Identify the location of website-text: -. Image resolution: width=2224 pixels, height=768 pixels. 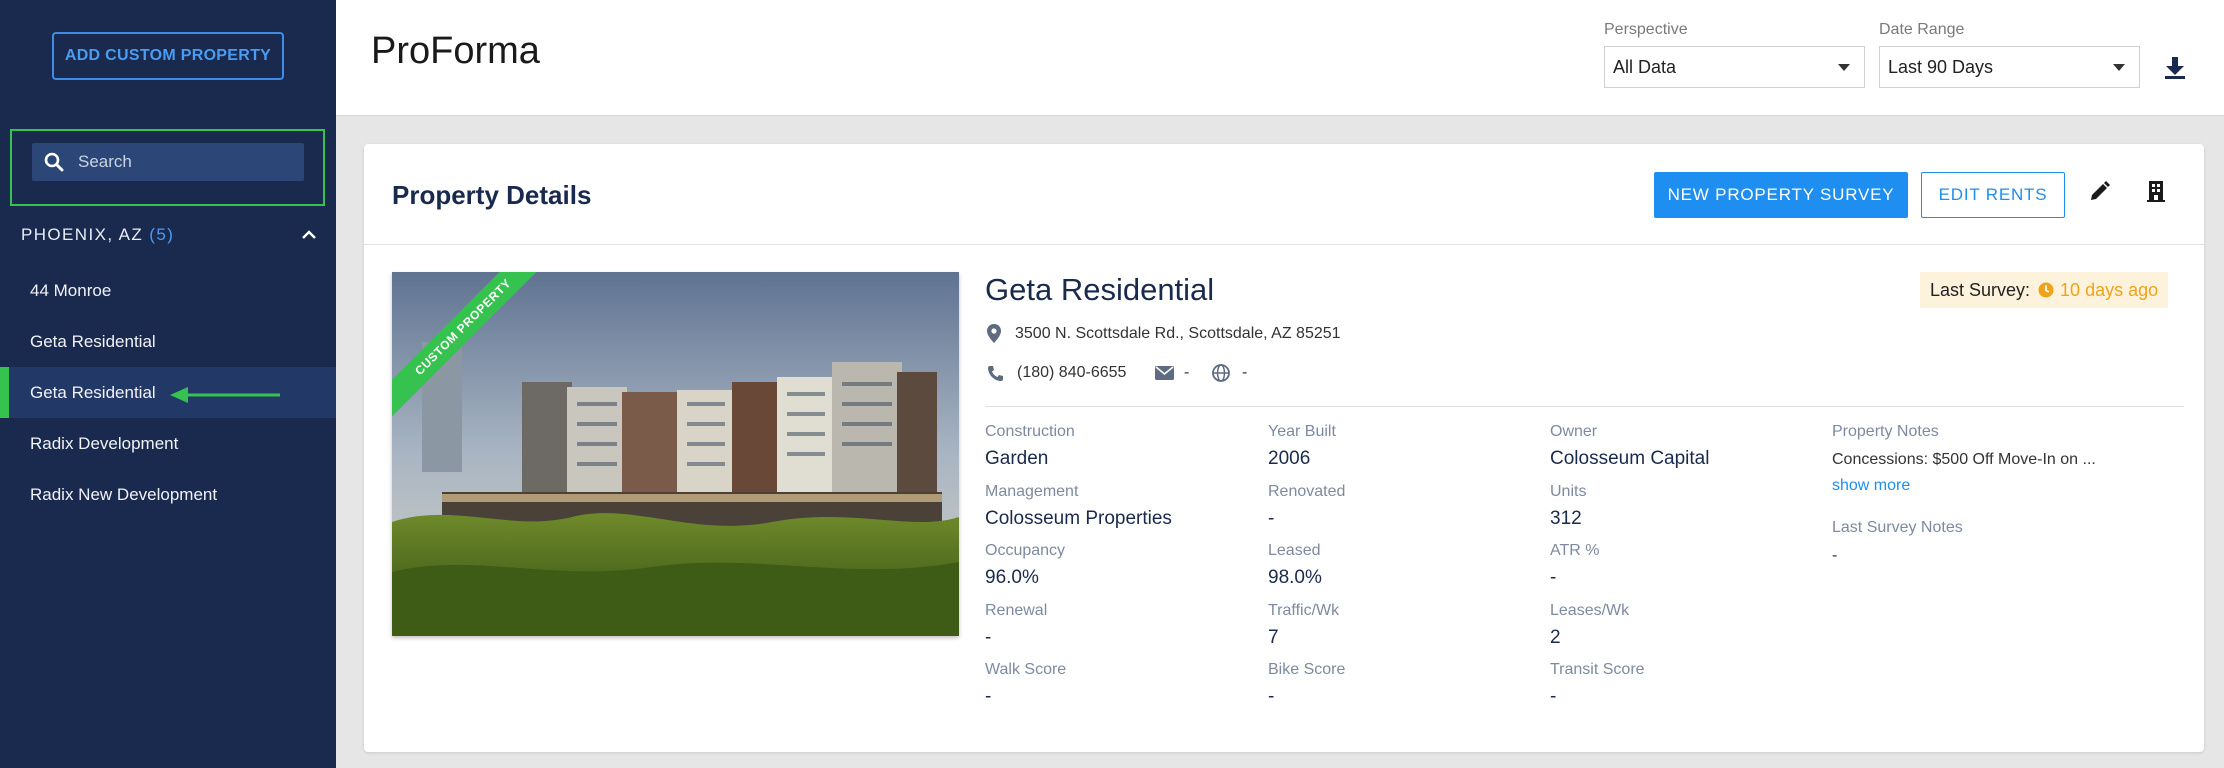
(1245, 372).